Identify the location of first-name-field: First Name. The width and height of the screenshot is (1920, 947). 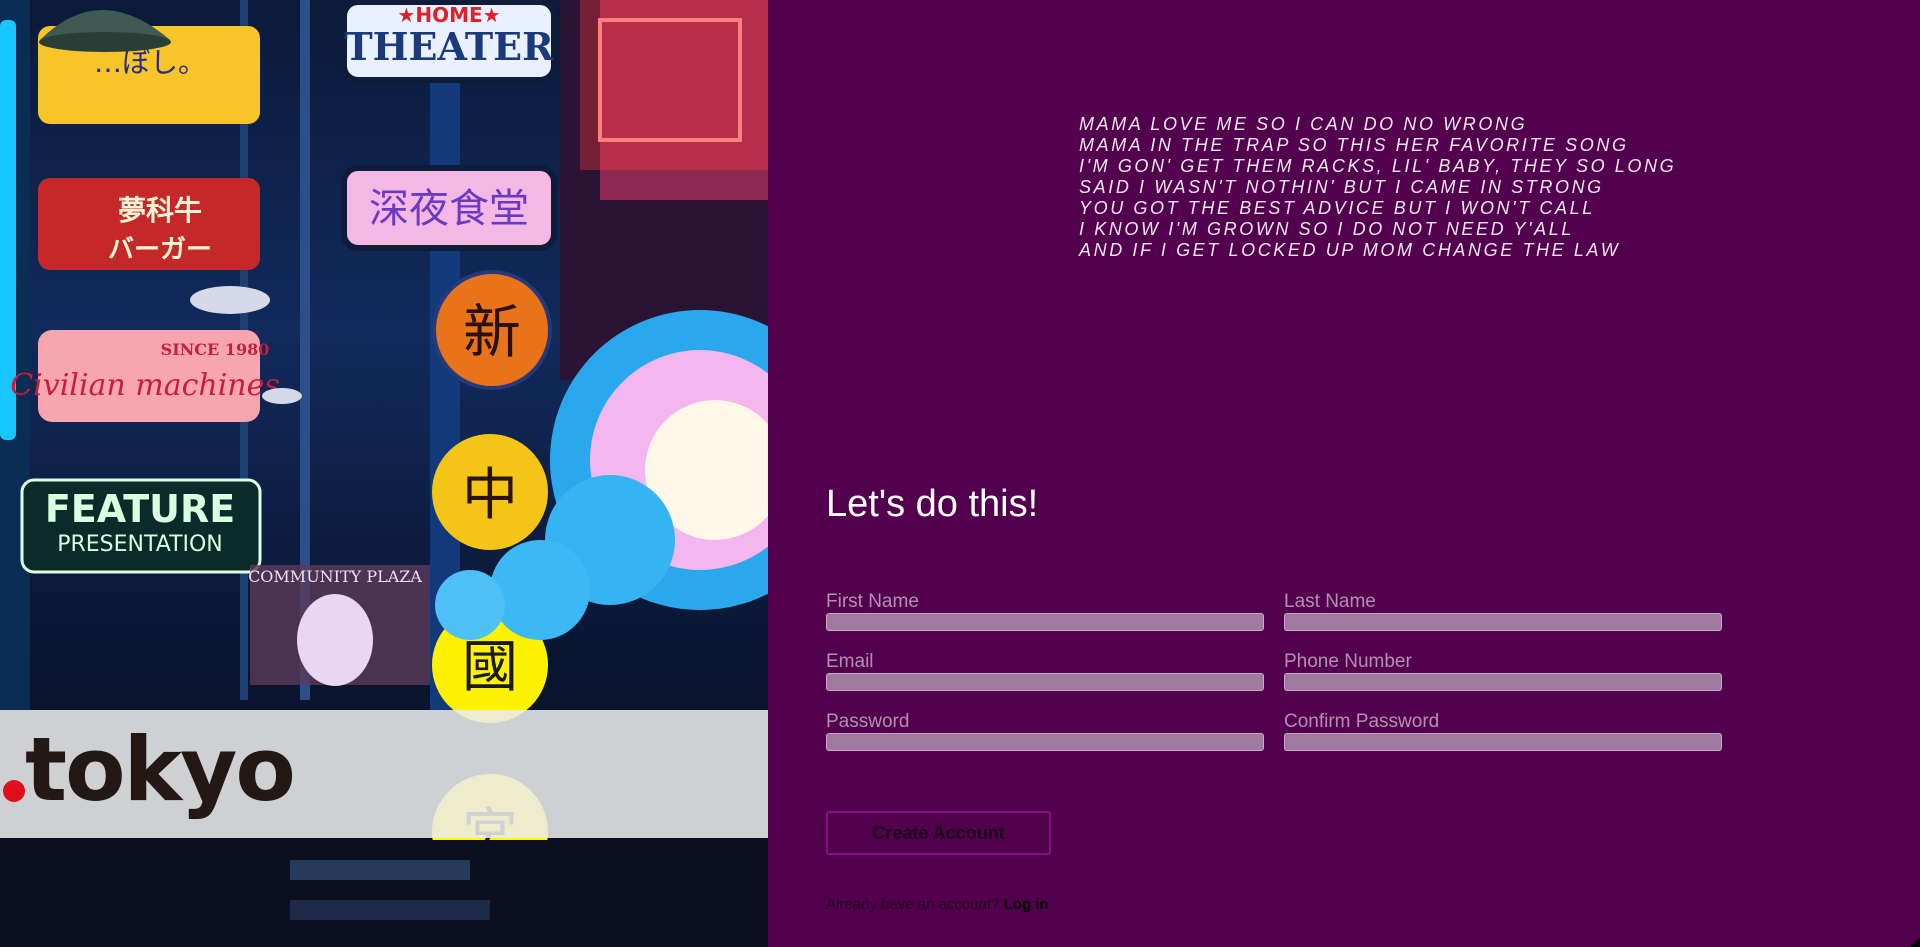
(1045, 611).